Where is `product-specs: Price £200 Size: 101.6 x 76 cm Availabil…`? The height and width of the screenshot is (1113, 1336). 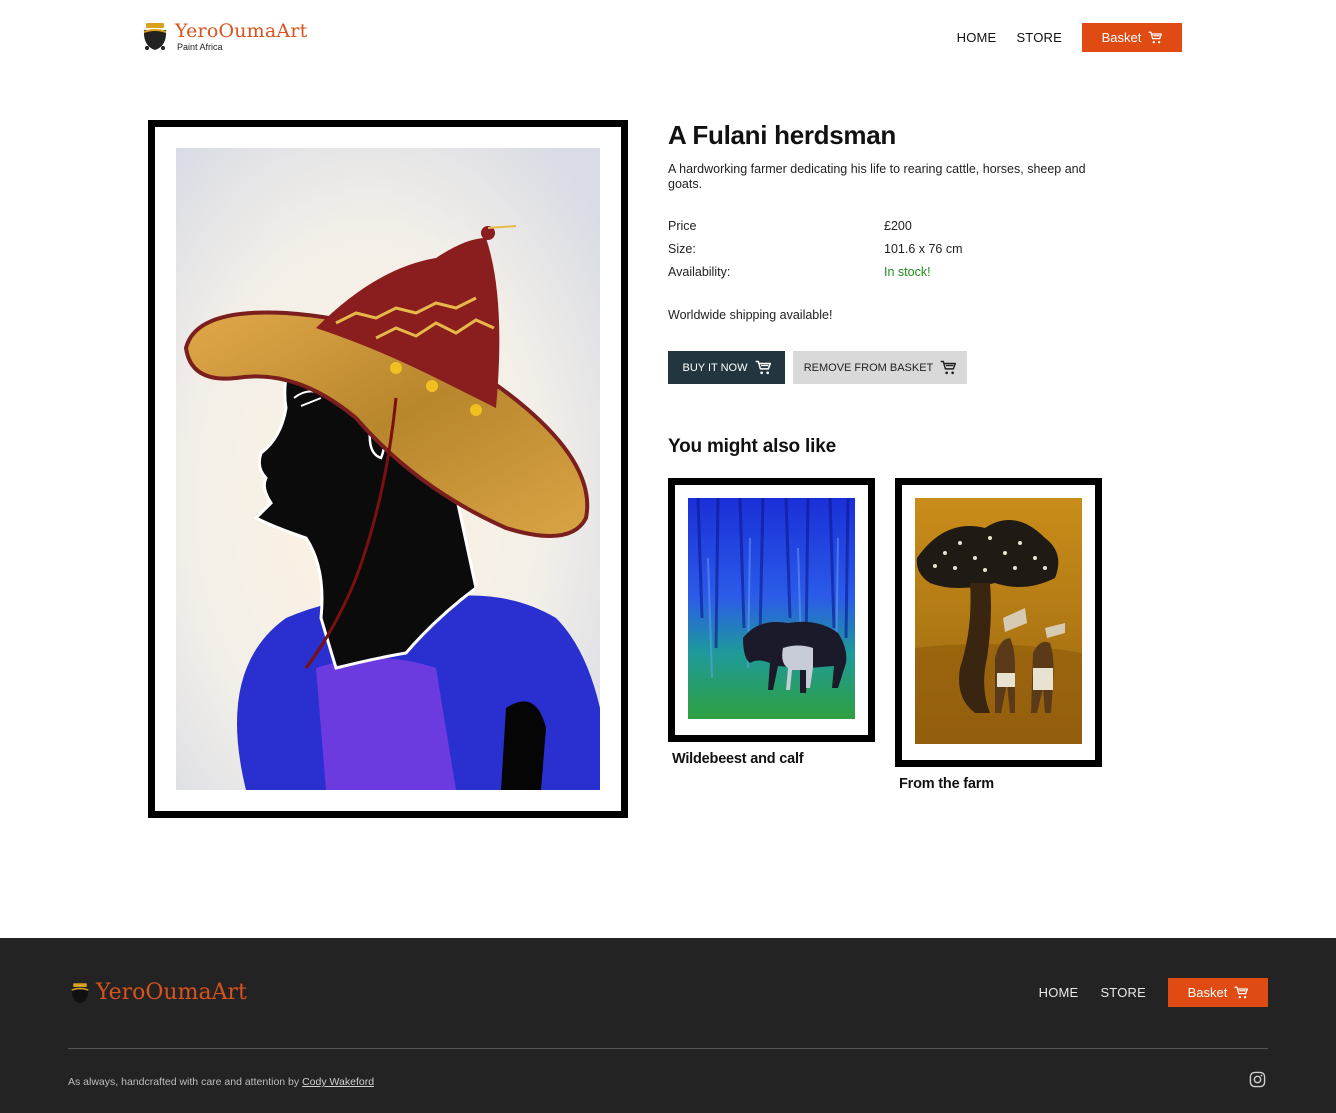 product-specs: Price £200 Size: 101.6 x 76 cm Availabil… is located at coordinates (888, 249).